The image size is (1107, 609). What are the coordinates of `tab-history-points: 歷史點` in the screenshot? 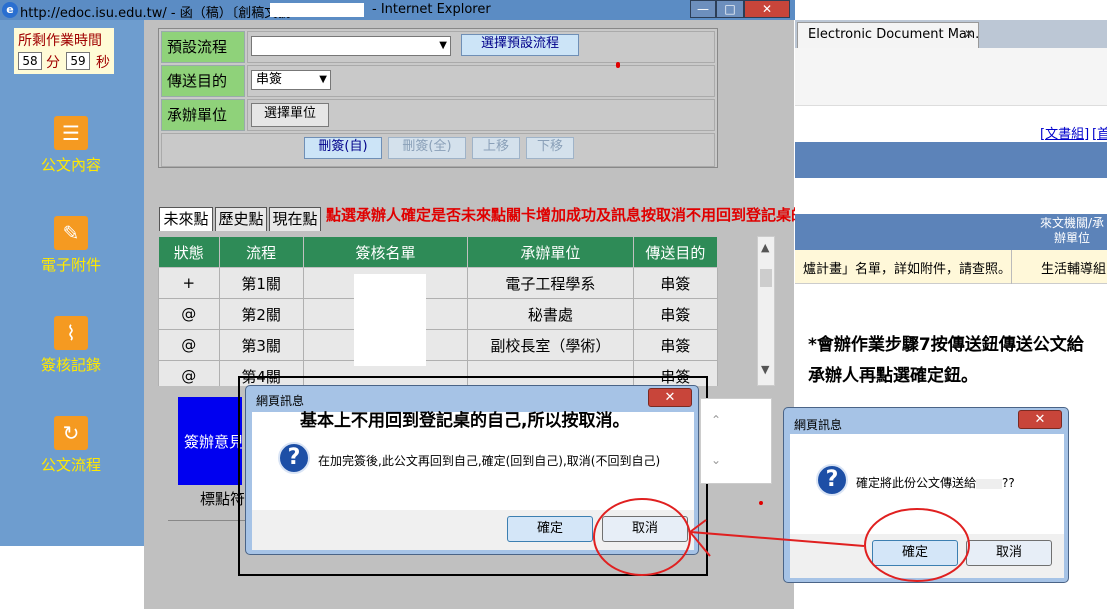 It's located at (241, 219).